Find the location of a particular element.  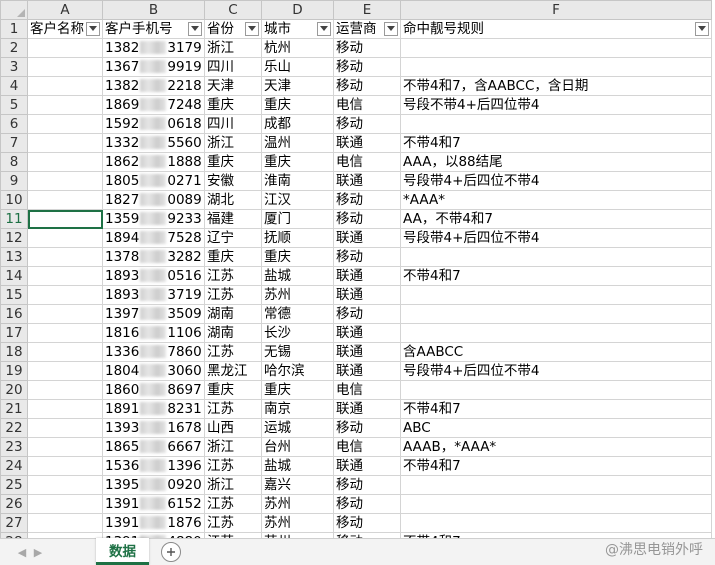

row-number: 5 is located at coordinates (14, 105).